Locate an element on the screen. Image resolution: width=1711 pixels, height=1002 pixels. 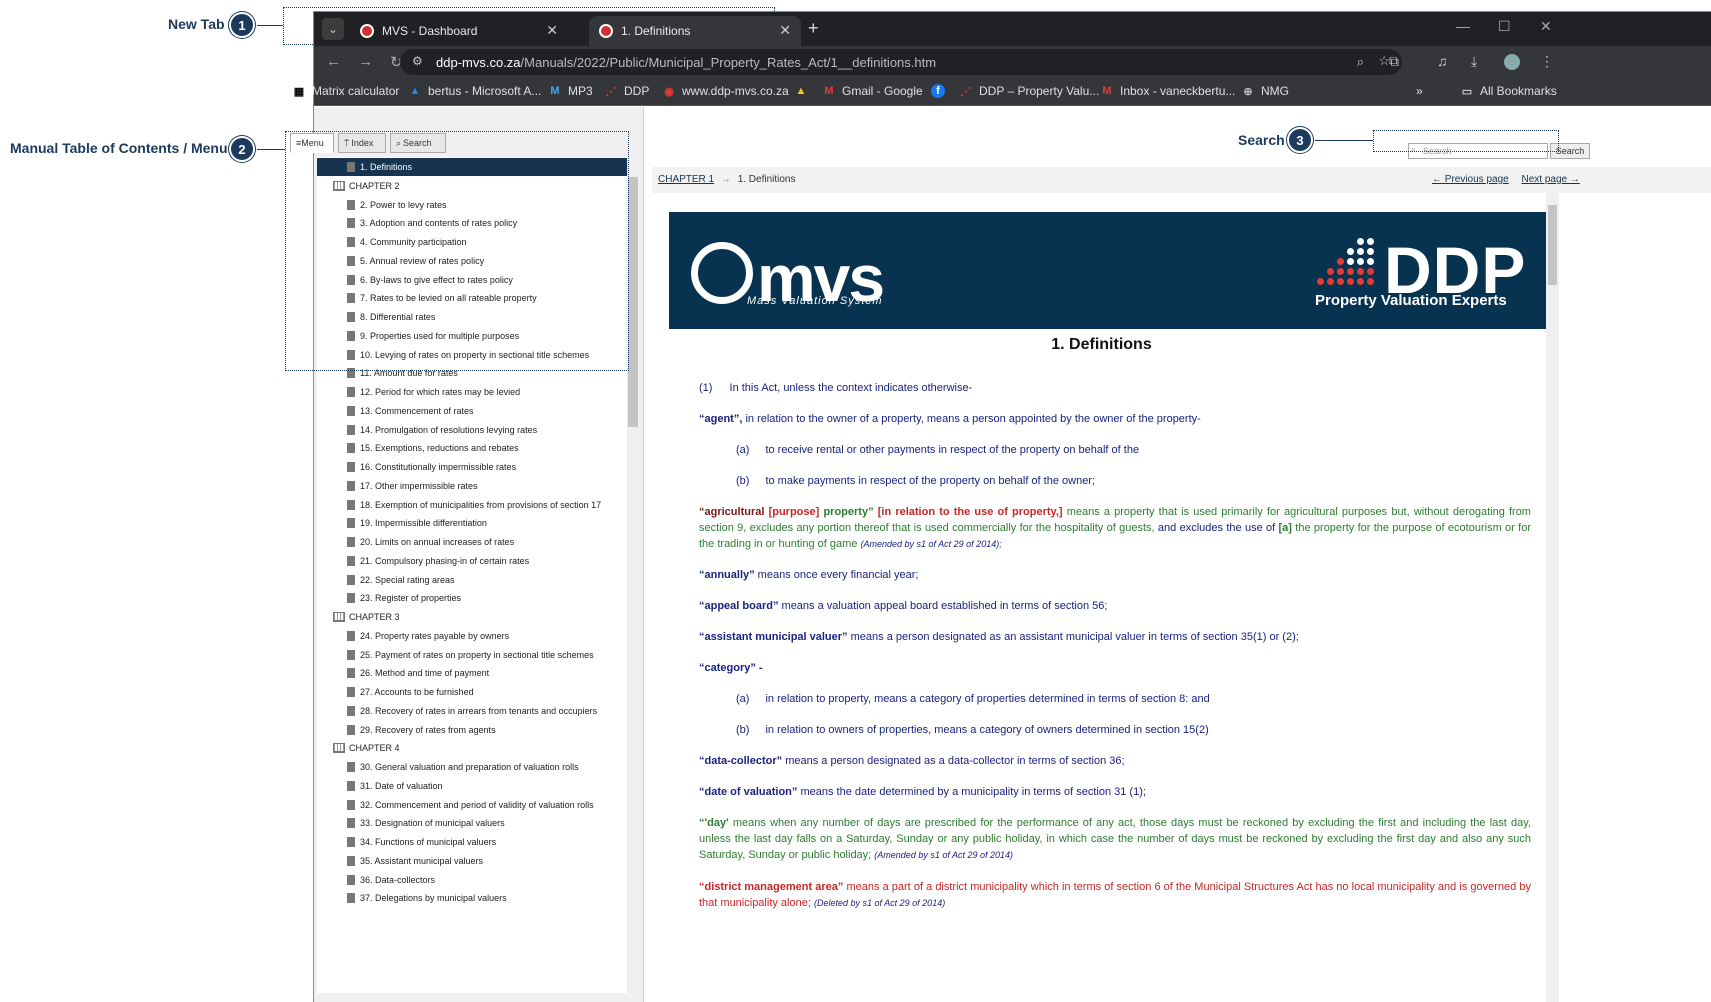
toc-chapter: CHAPTER 3 is located at coordinates (366, 617).